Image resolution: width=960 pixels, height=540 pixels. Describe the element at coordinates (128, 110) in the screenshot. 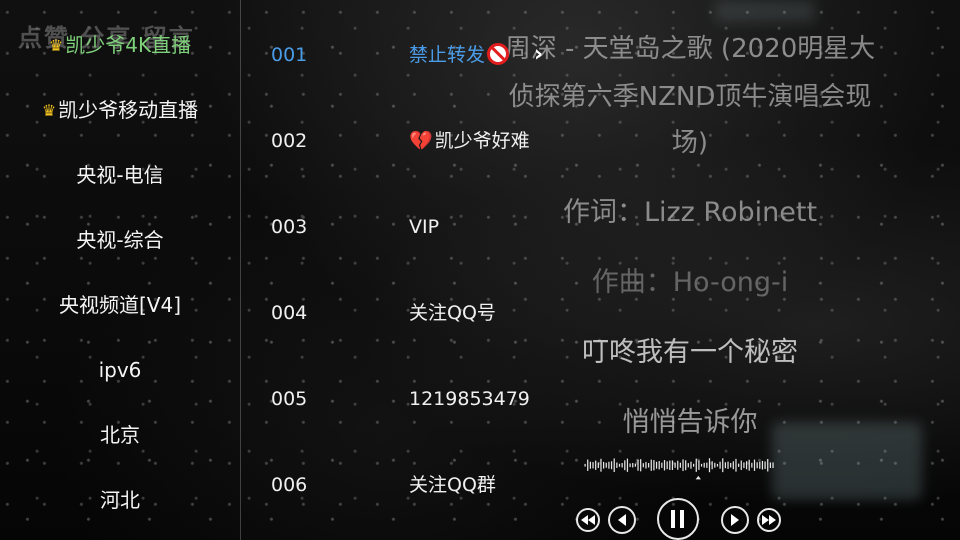

I see `sidebar-item-label: 凯少爷移动直播` at that location.